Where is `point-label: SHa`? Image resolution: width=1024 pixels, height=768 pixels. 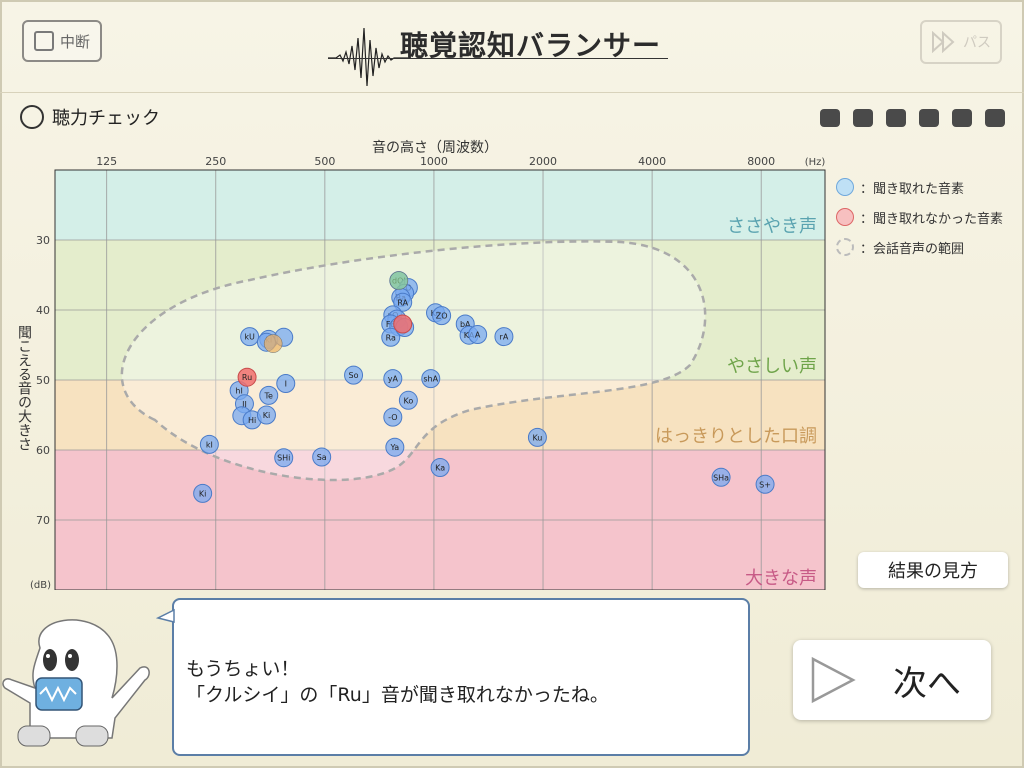
point-label: SHa is located at coordinates (721, 477).